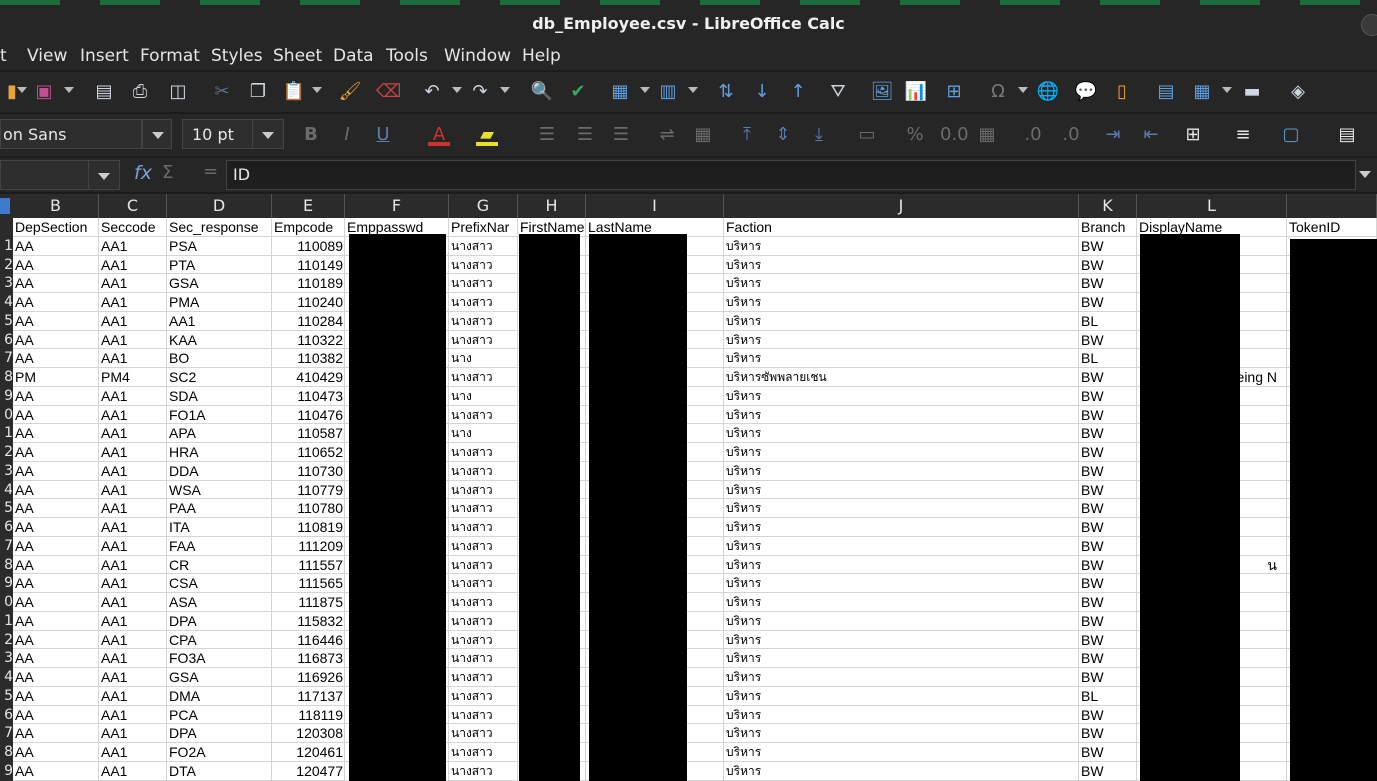 The image size is (1377, 781). I want to click on percent-format-icon: %, so click(915, 135).